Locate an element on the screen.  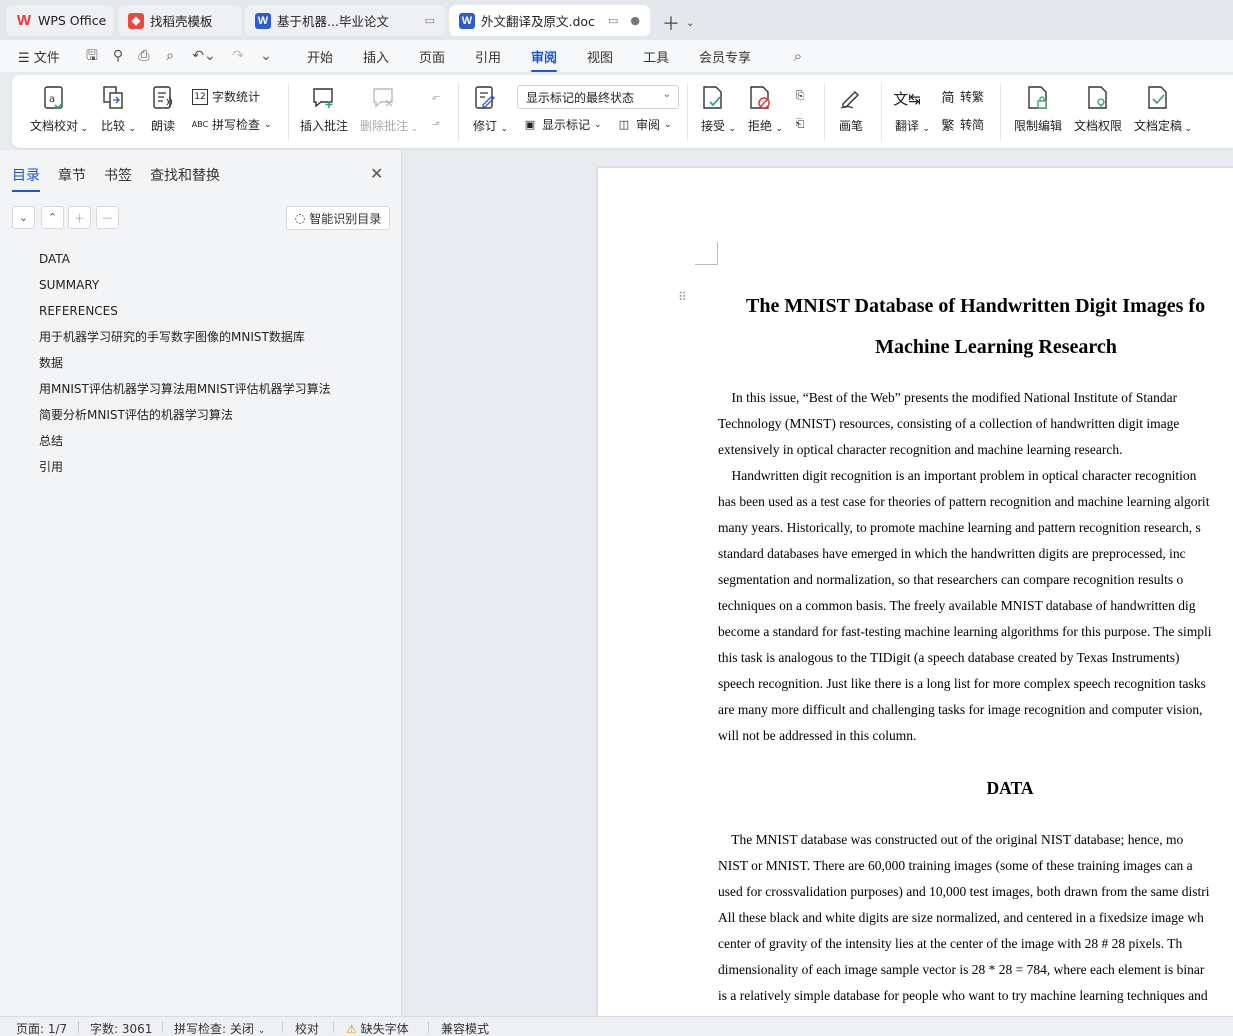
tab-wps-office: W WPS Office is located at coordinates (60, 20).